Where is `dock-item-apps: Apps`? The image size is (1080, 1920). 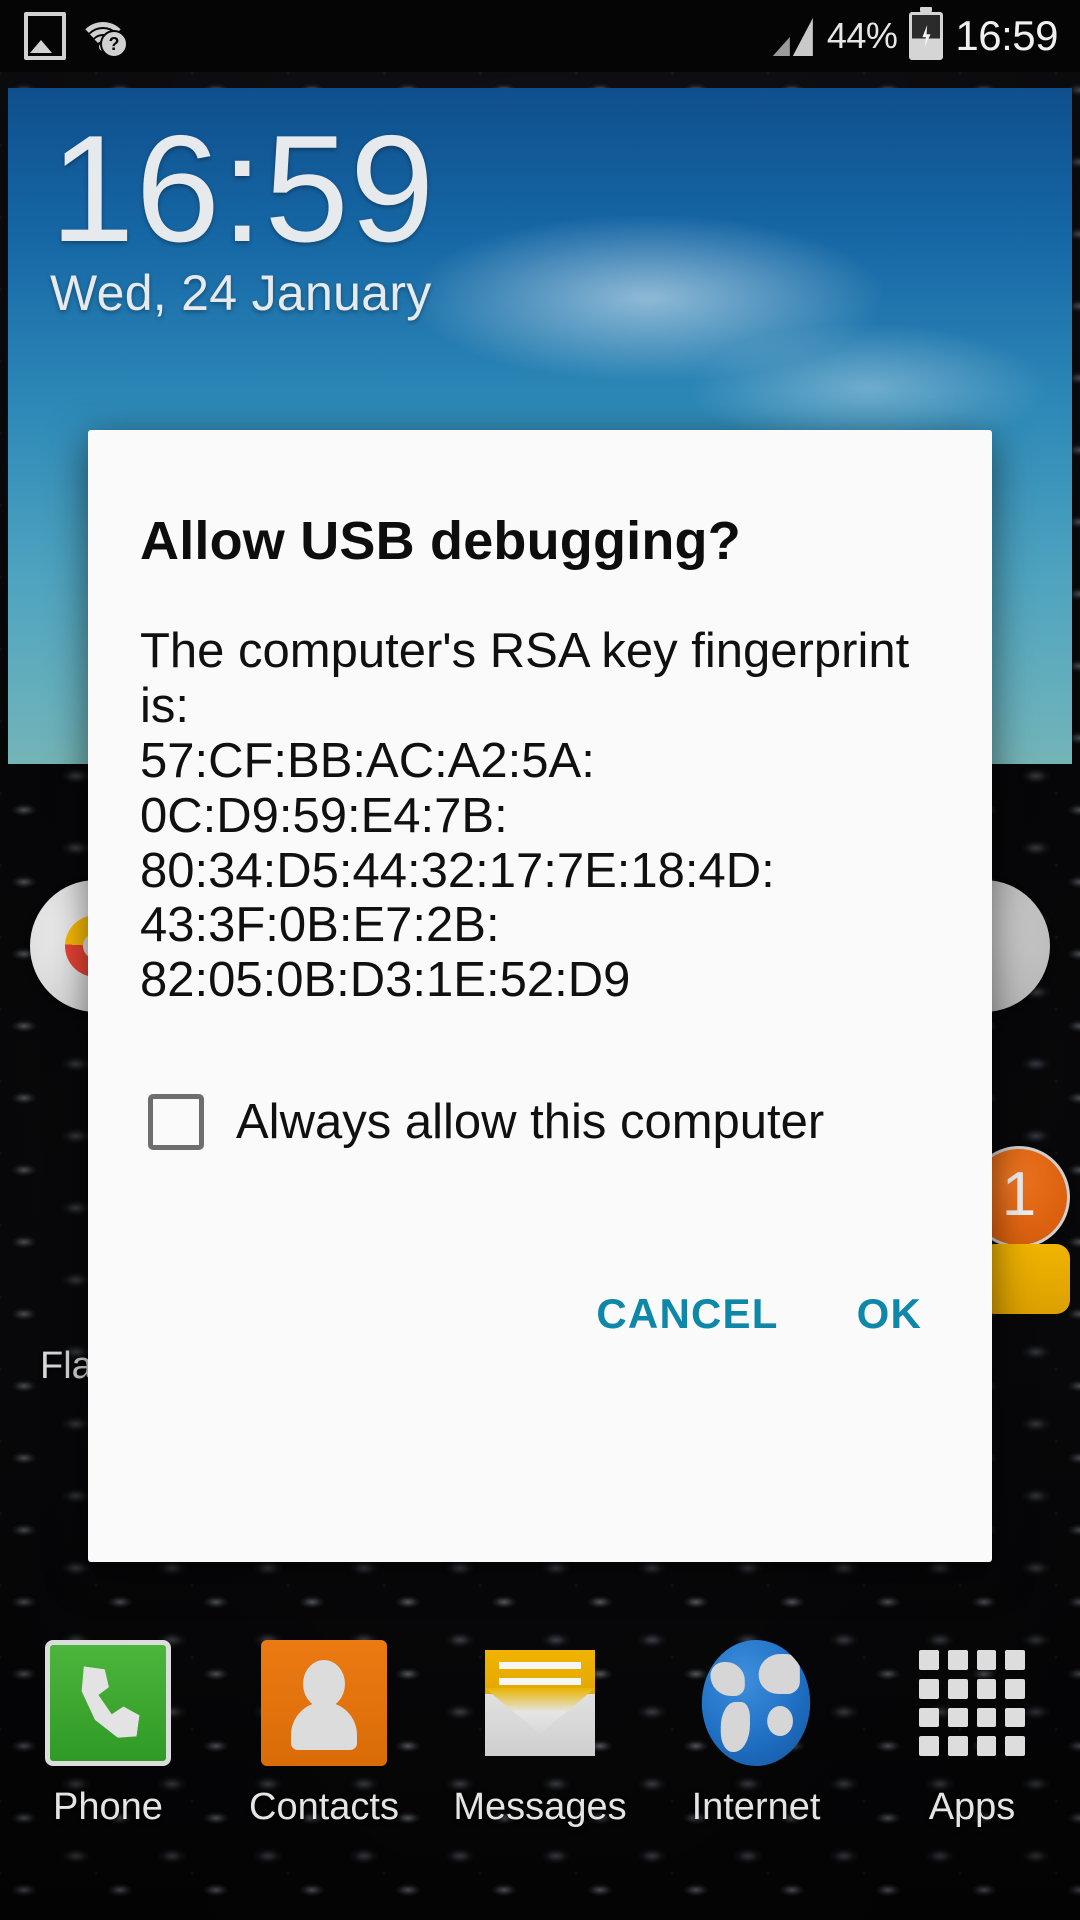 dock-item-apps: Apps is located at coordinates (972, 1770).